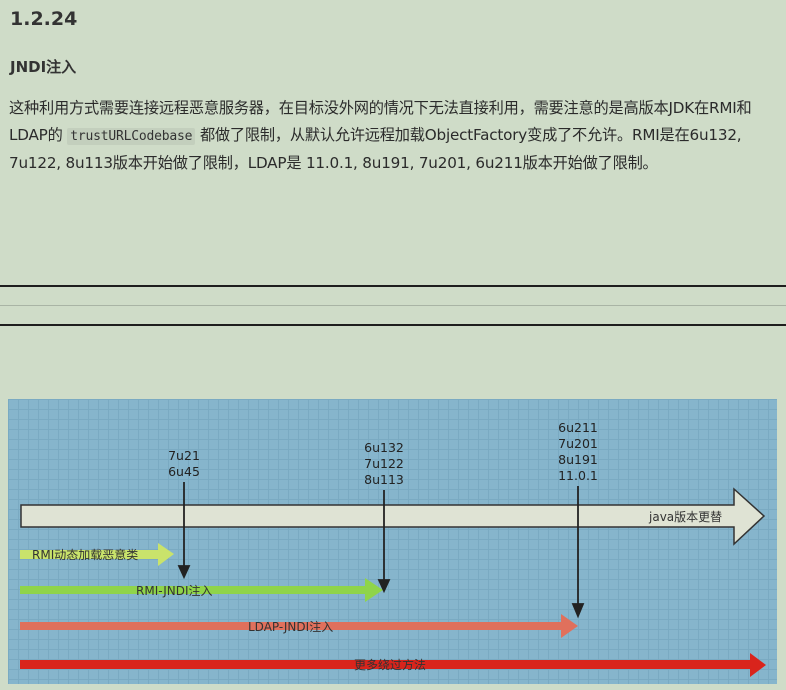 The width and height of the screenshot is (786, 690). What do you see at coordinates (131, 136) in the screenshot?
I see `inline-code-trustURLCodebase: trustURLCodebase` at bounding box center [131, 136].